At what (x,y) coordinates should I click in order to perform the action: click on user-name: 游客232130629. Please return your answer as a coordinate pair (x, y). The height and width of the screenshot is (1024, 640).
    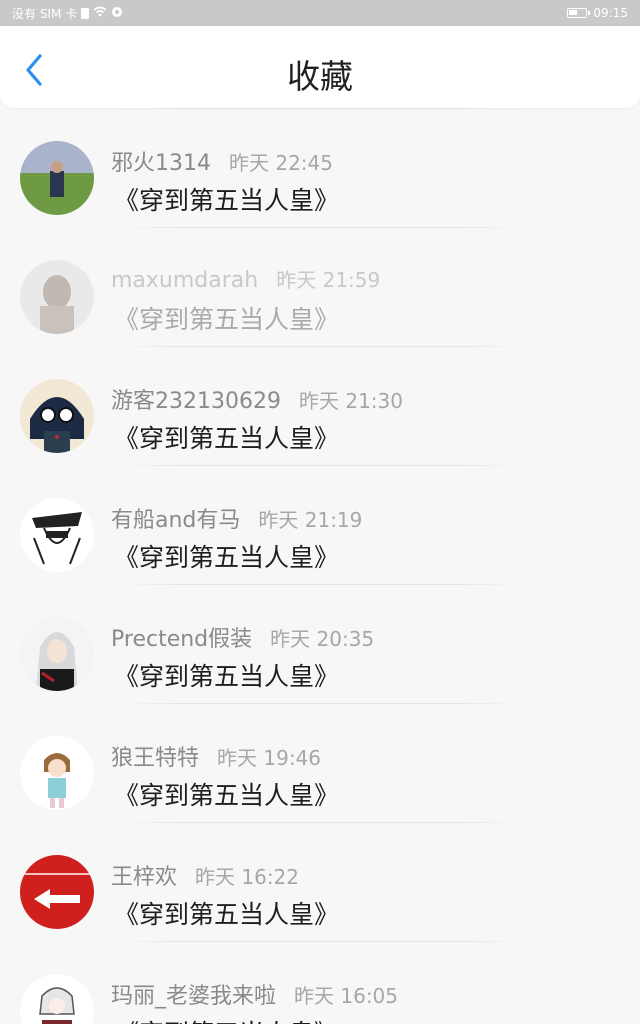
    Looking at the image, I should click on (196, 399).